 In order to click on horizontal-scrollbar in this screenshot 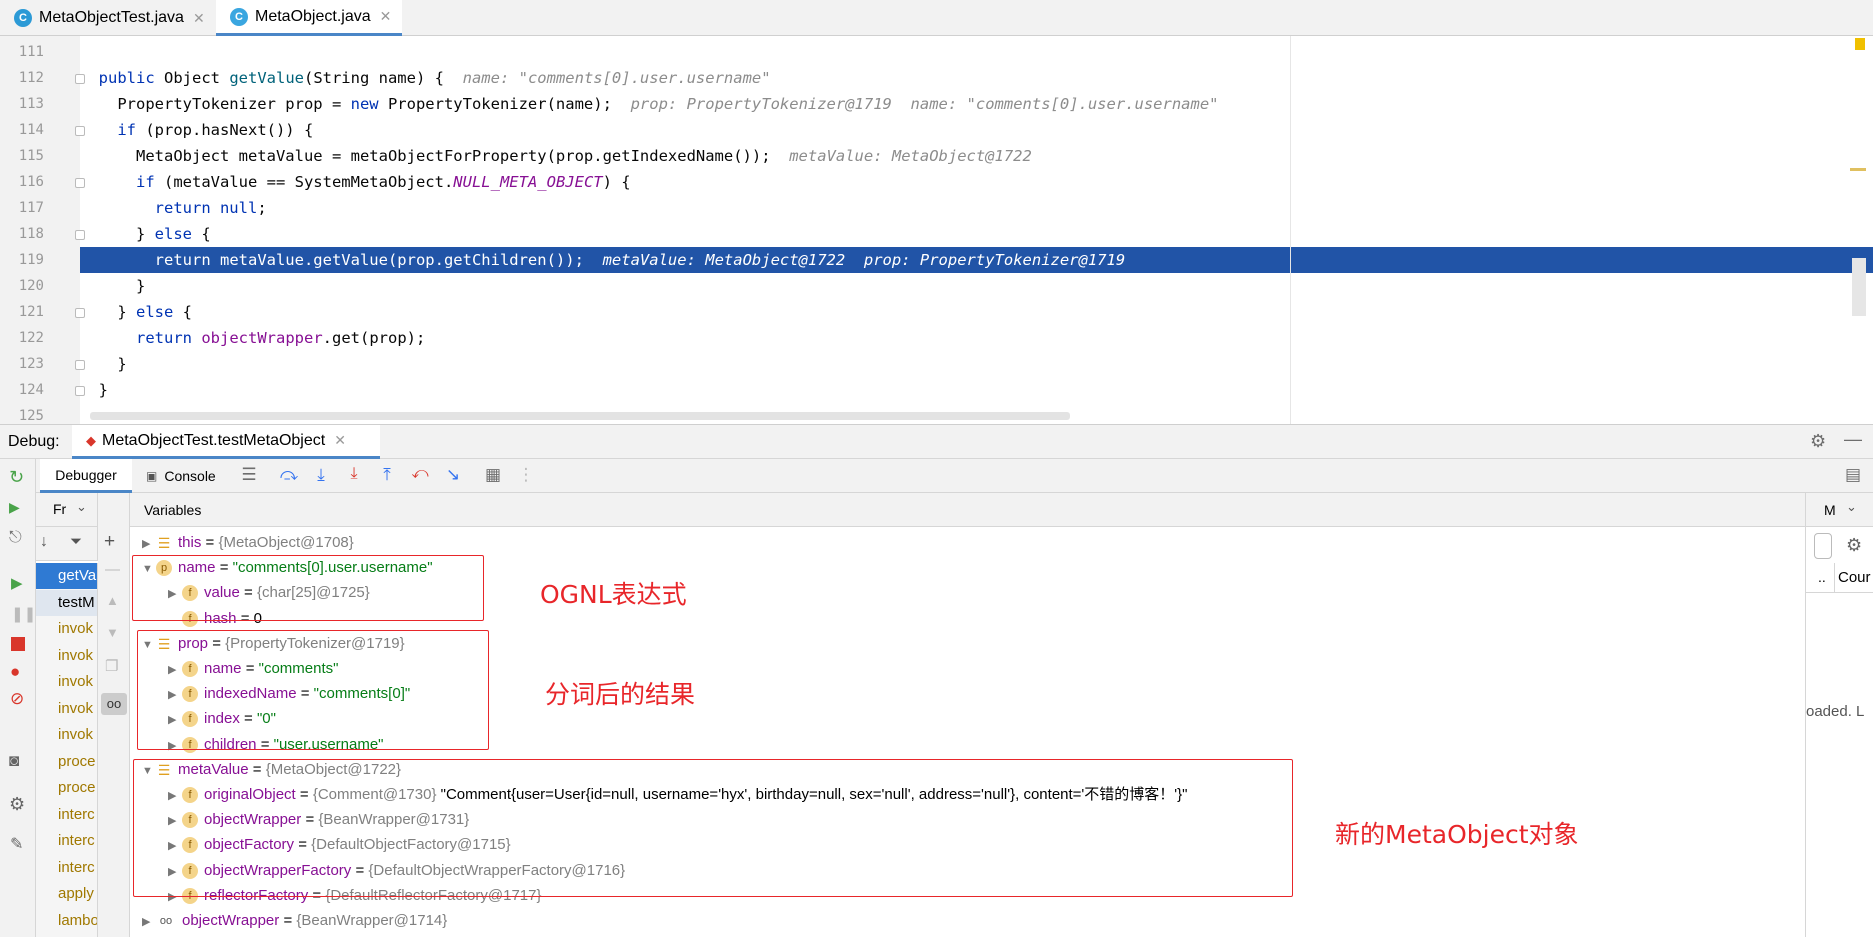, I will do `click(580, 416)`.